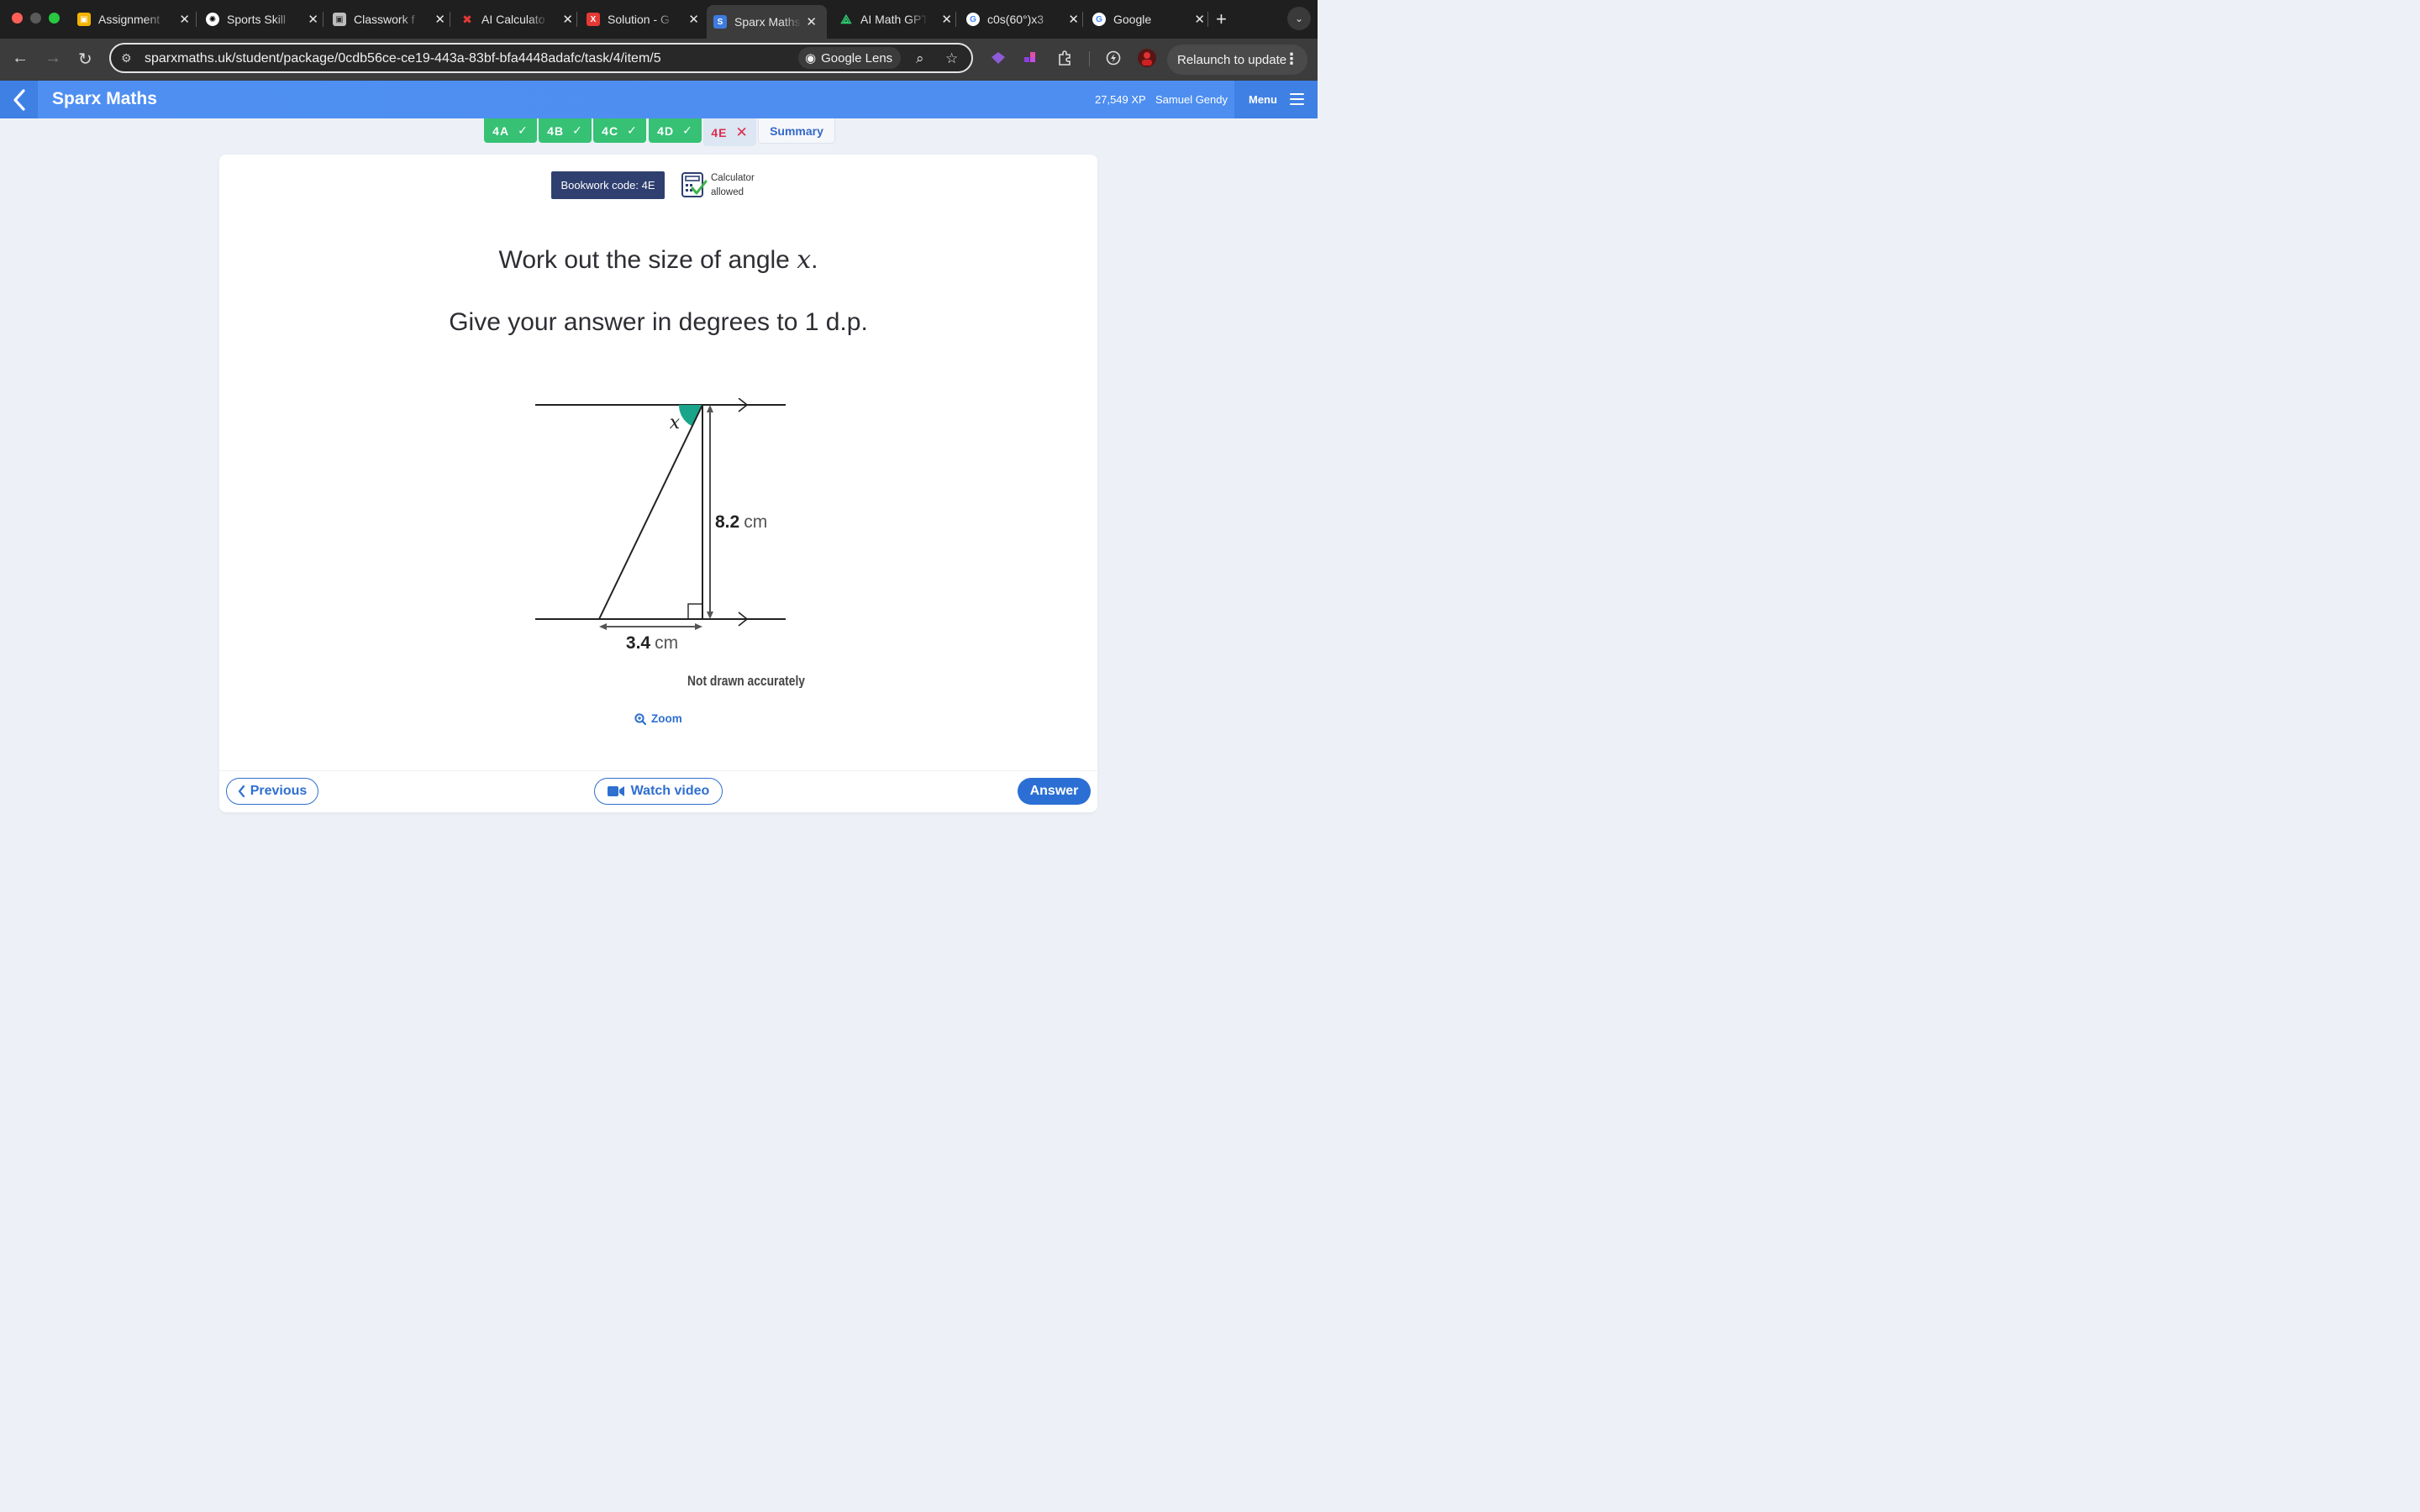 The image size is (2420, 1512). Describe the element at coordinates (127, 58) in the screenshot. I see `site-settings-icon: ⚙` at that location.